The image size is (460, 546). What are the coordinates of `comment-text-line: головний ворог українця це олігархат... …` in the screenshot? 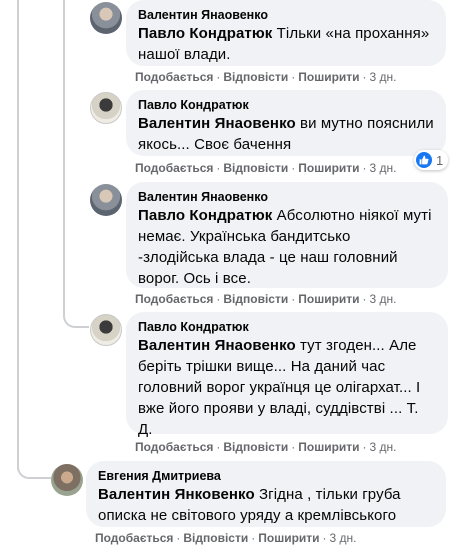 It's located at (279, 387).